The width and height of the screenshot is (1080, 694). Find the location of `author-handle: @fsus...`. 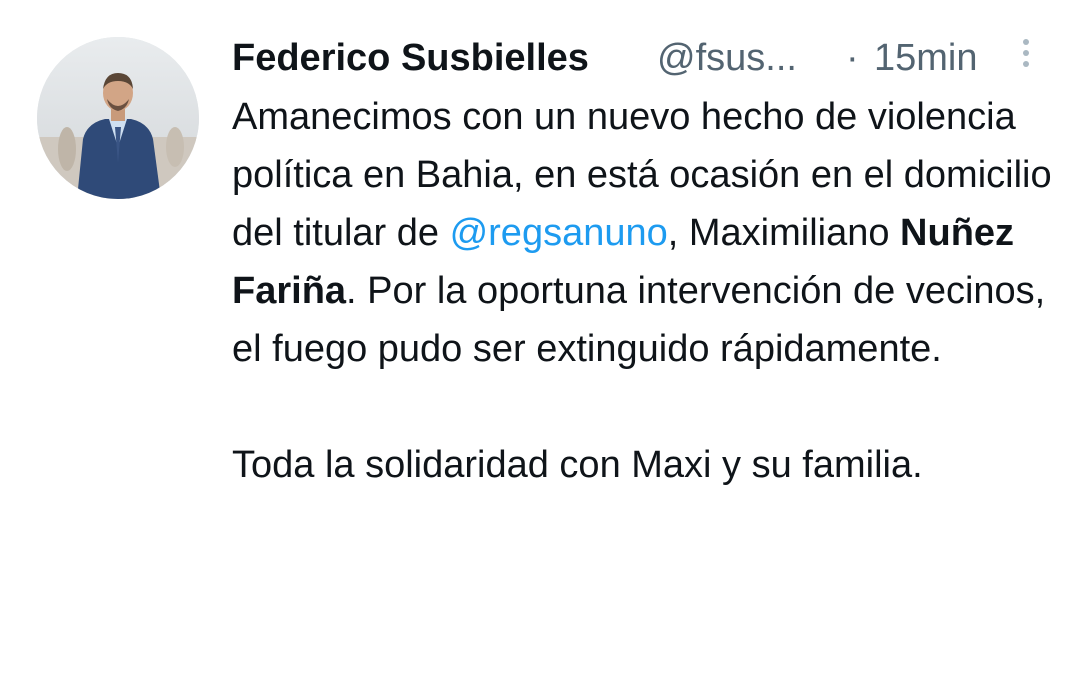

author-handle: @fsus... is located at coordinates (727, 58).